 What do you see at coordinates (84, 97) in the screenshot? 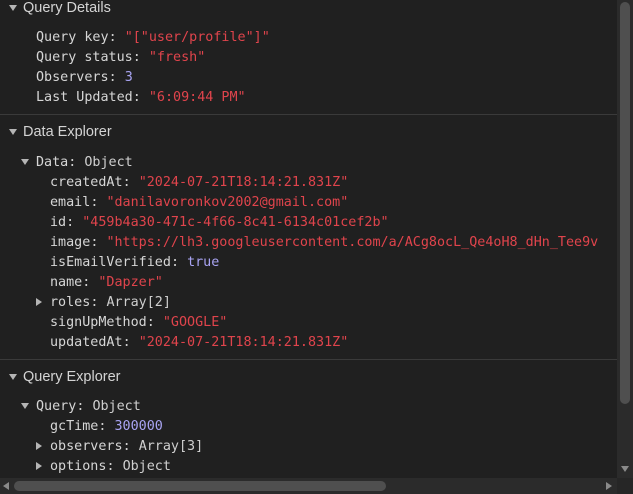
I see `detail-key: Last Updated` at bounding box center [84, 97].